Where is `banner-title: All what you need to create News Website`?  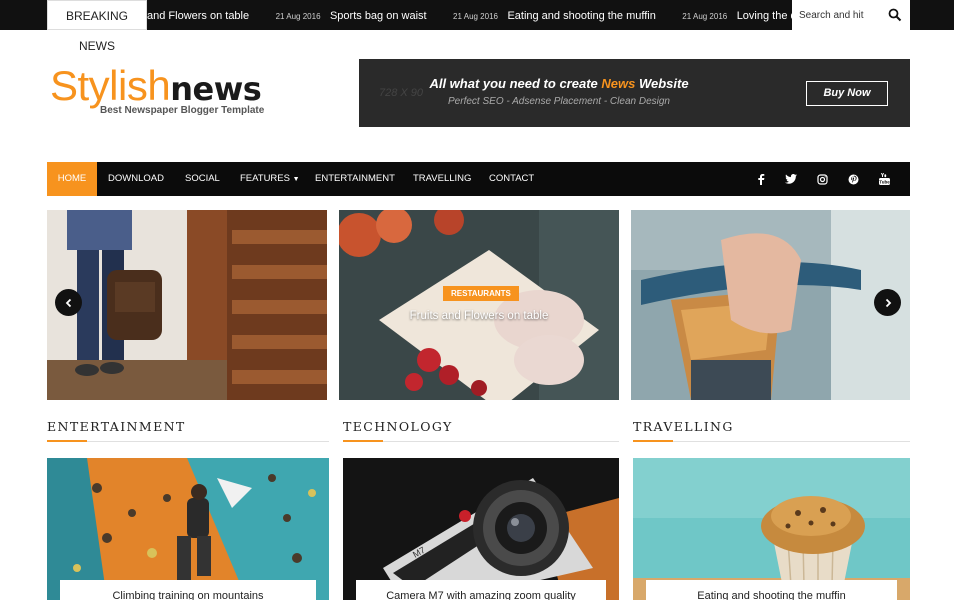
banner-title: All what you need to create News Website is located at coordinates (559, 83).